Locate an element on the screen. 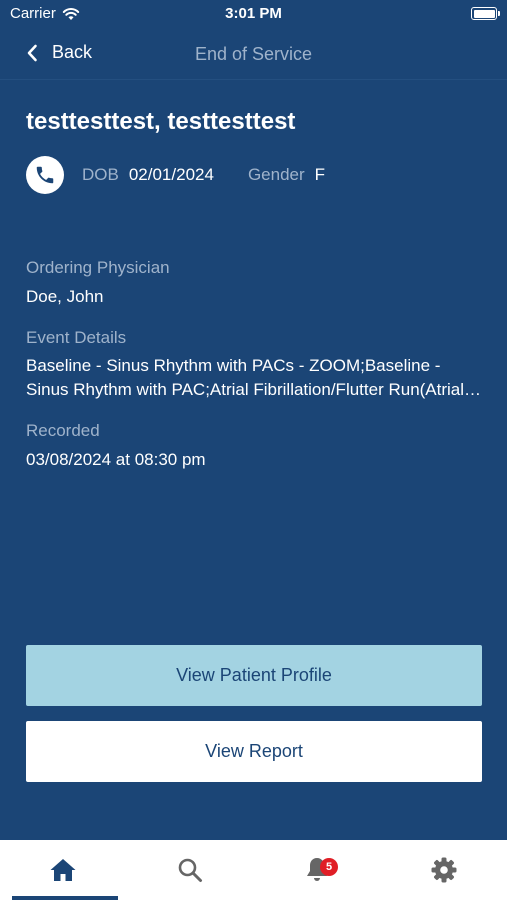 The width and height of the screenshot is (507, 900). navigation-bar: Back End of Service is located at coordinates (253, 54).